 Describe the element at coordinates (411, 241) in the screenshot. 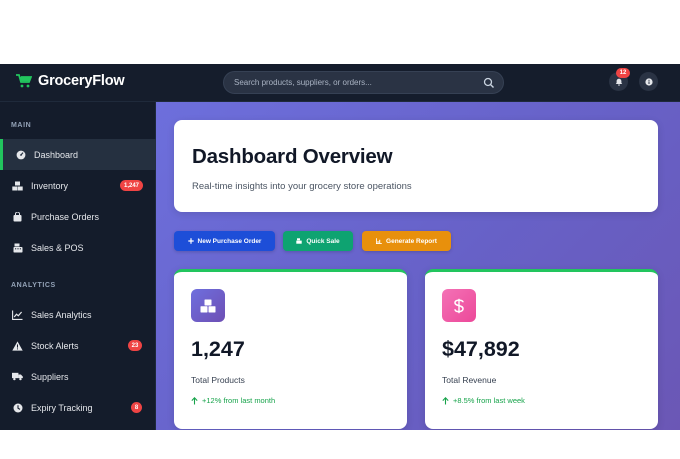

I see `generate-report-label: Generate Report` at that location.